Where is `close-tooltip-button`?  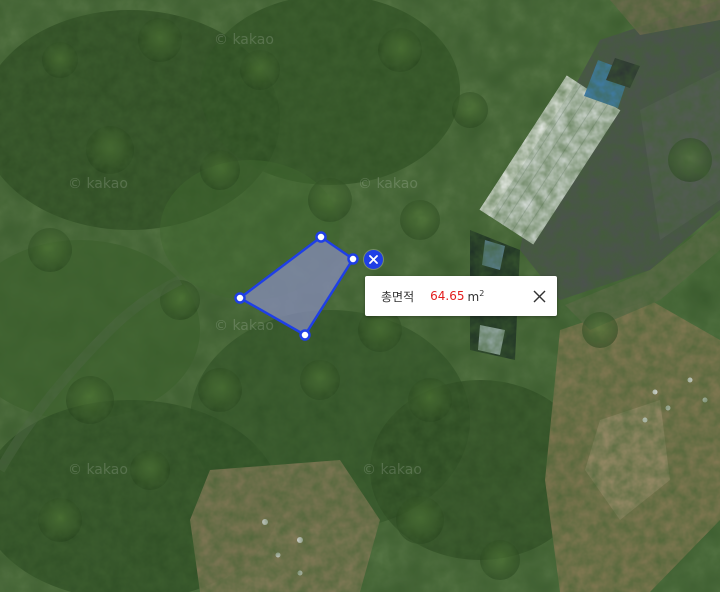 close-tooltip-button is located at coordinates (539, 296).